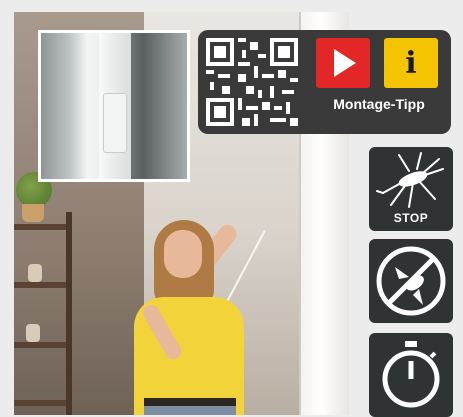 This screenshot has width=463, height=417. I want to click on no-flying-insects-icon, so click(411, 281).